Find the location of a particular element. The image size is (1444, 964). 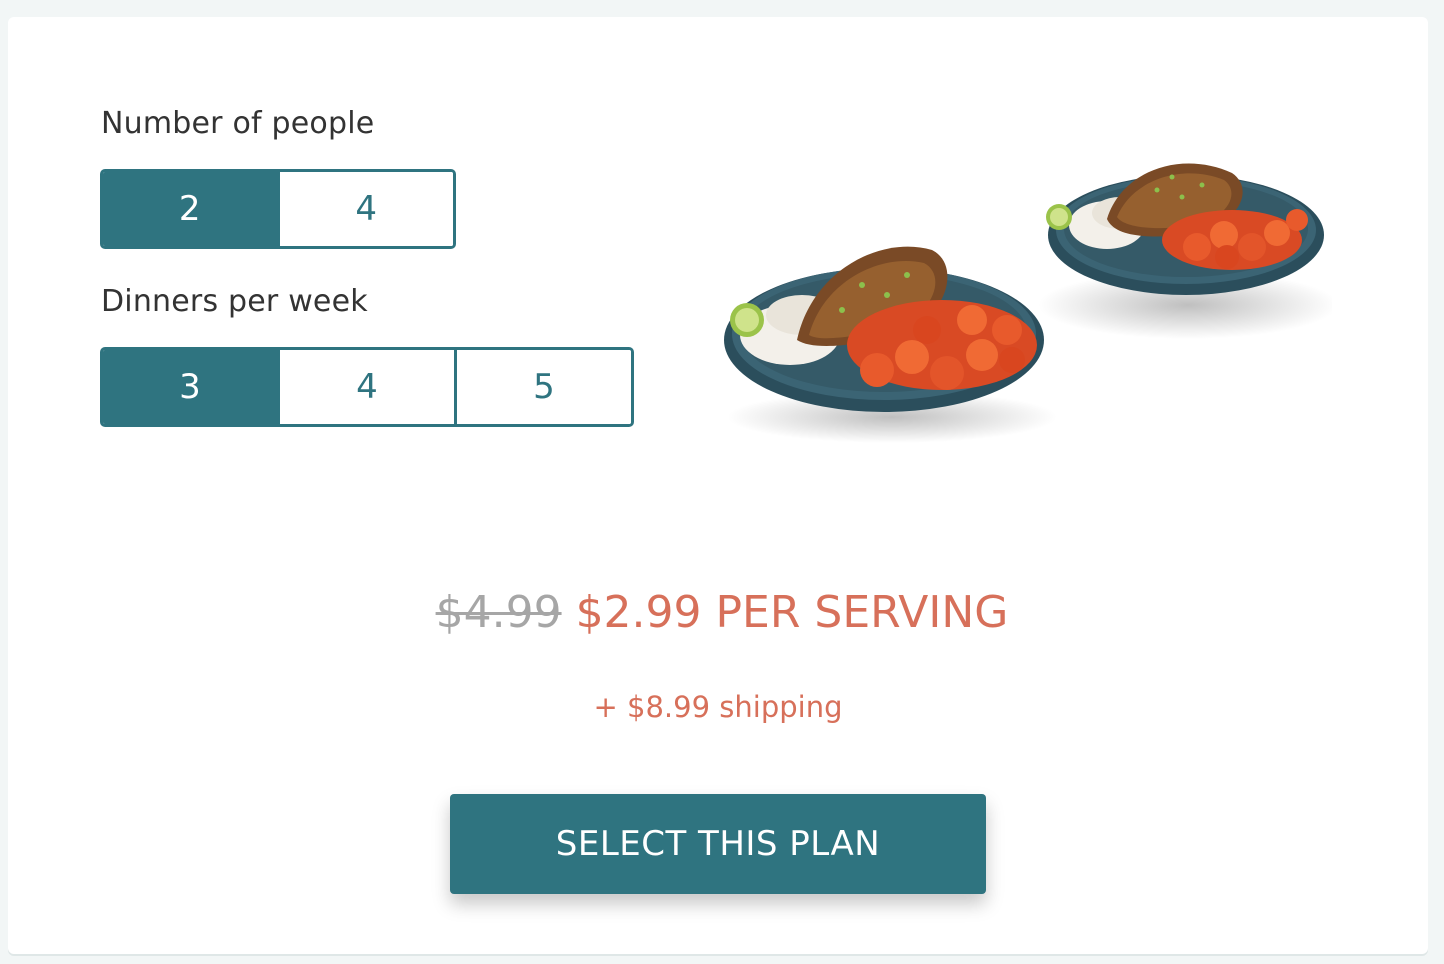

dinners-selector: 3 4 5 is located at coordinates (367, 387).